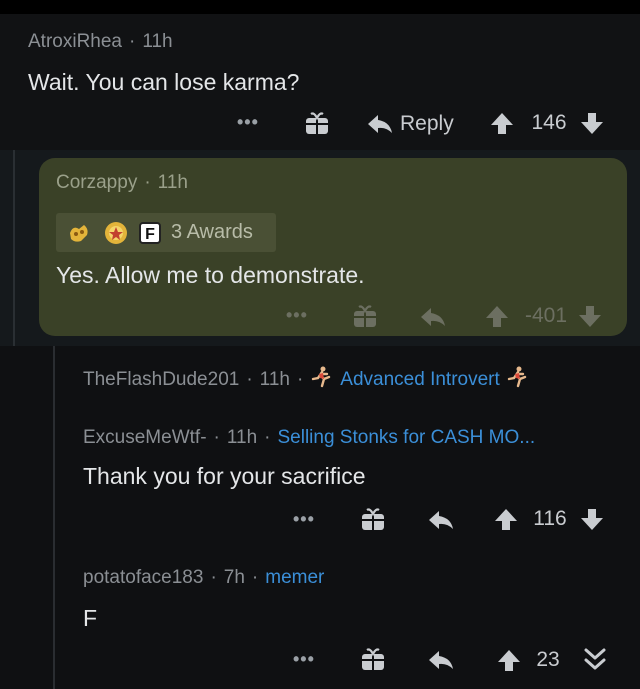  What do you see at coordinates (75, 41) in the screenshot?
I see `username: AtroxiRhea` at bounding box center [75, 41].